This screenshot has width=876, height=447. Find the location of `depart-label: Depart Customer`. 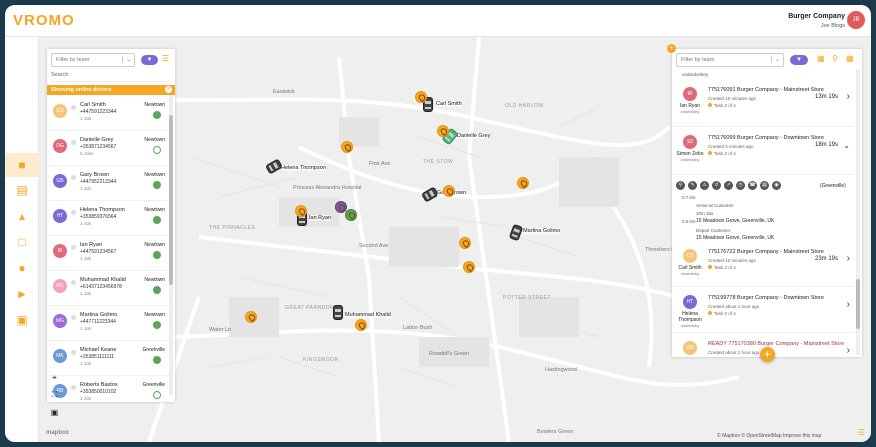

depart-label: Depart Customer is located at coordinates (713, 230).